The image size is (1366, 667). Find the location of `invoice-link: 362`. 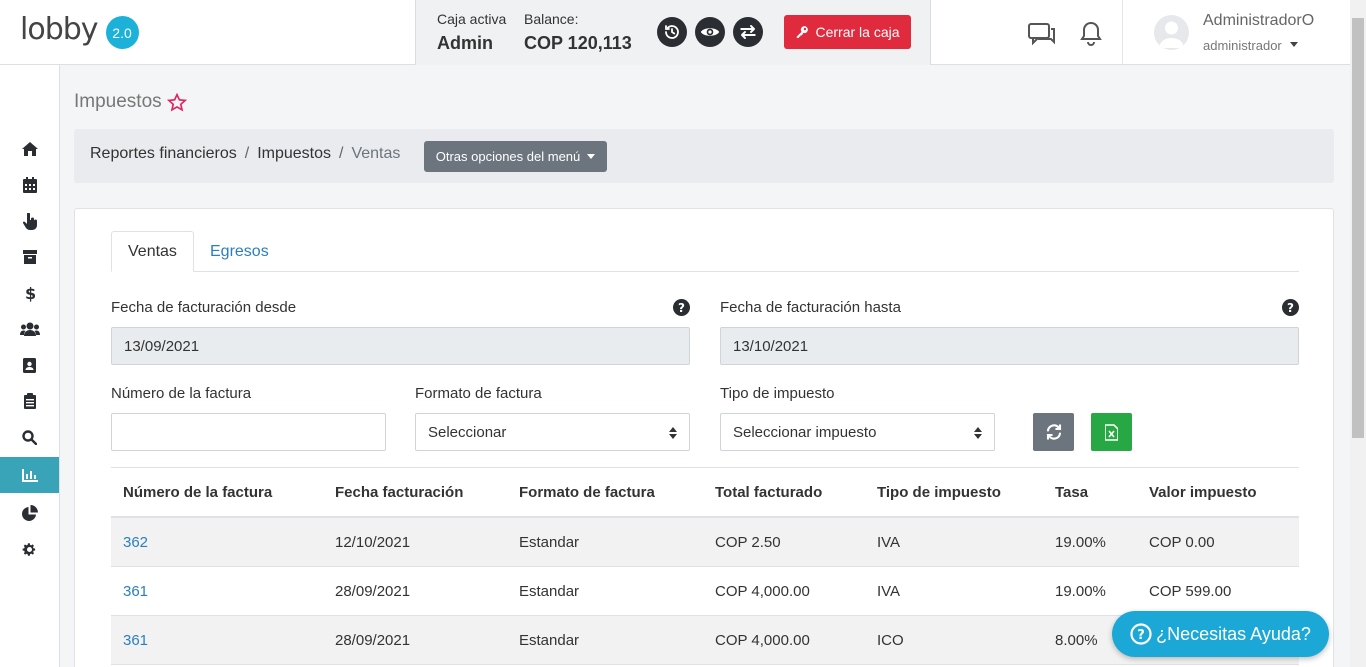

invoice-link: 362 is located at coordinates (135, 542).